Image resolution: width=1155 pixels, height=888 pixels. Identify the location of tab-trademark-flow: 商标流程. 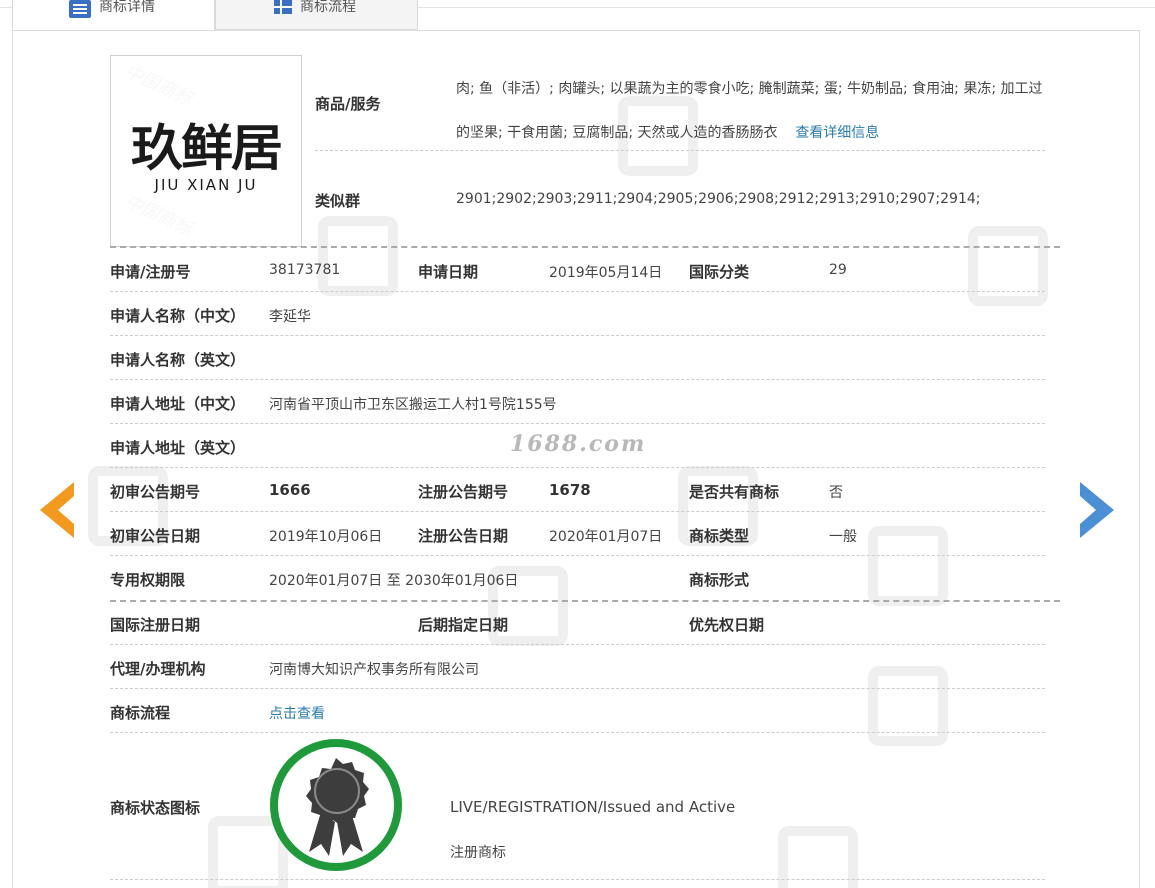
(316, 15).